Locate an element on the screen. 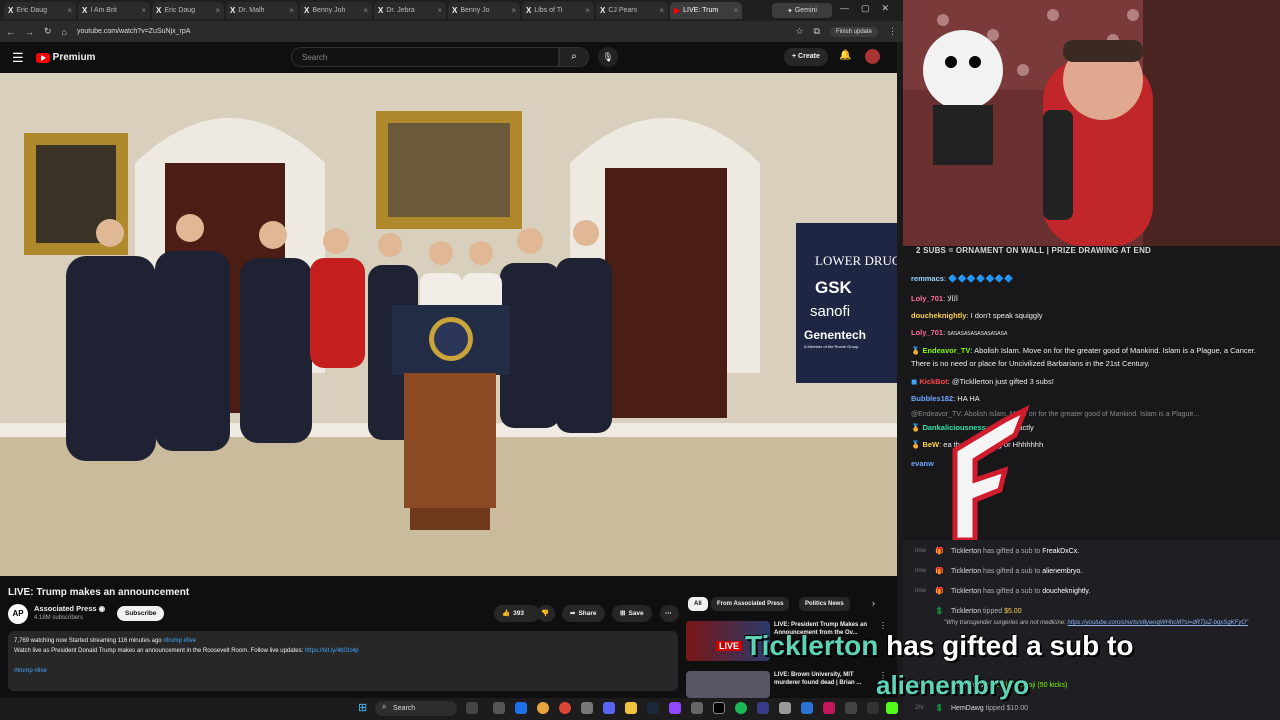  create-button: + Create is located at coordinates (806, 57).